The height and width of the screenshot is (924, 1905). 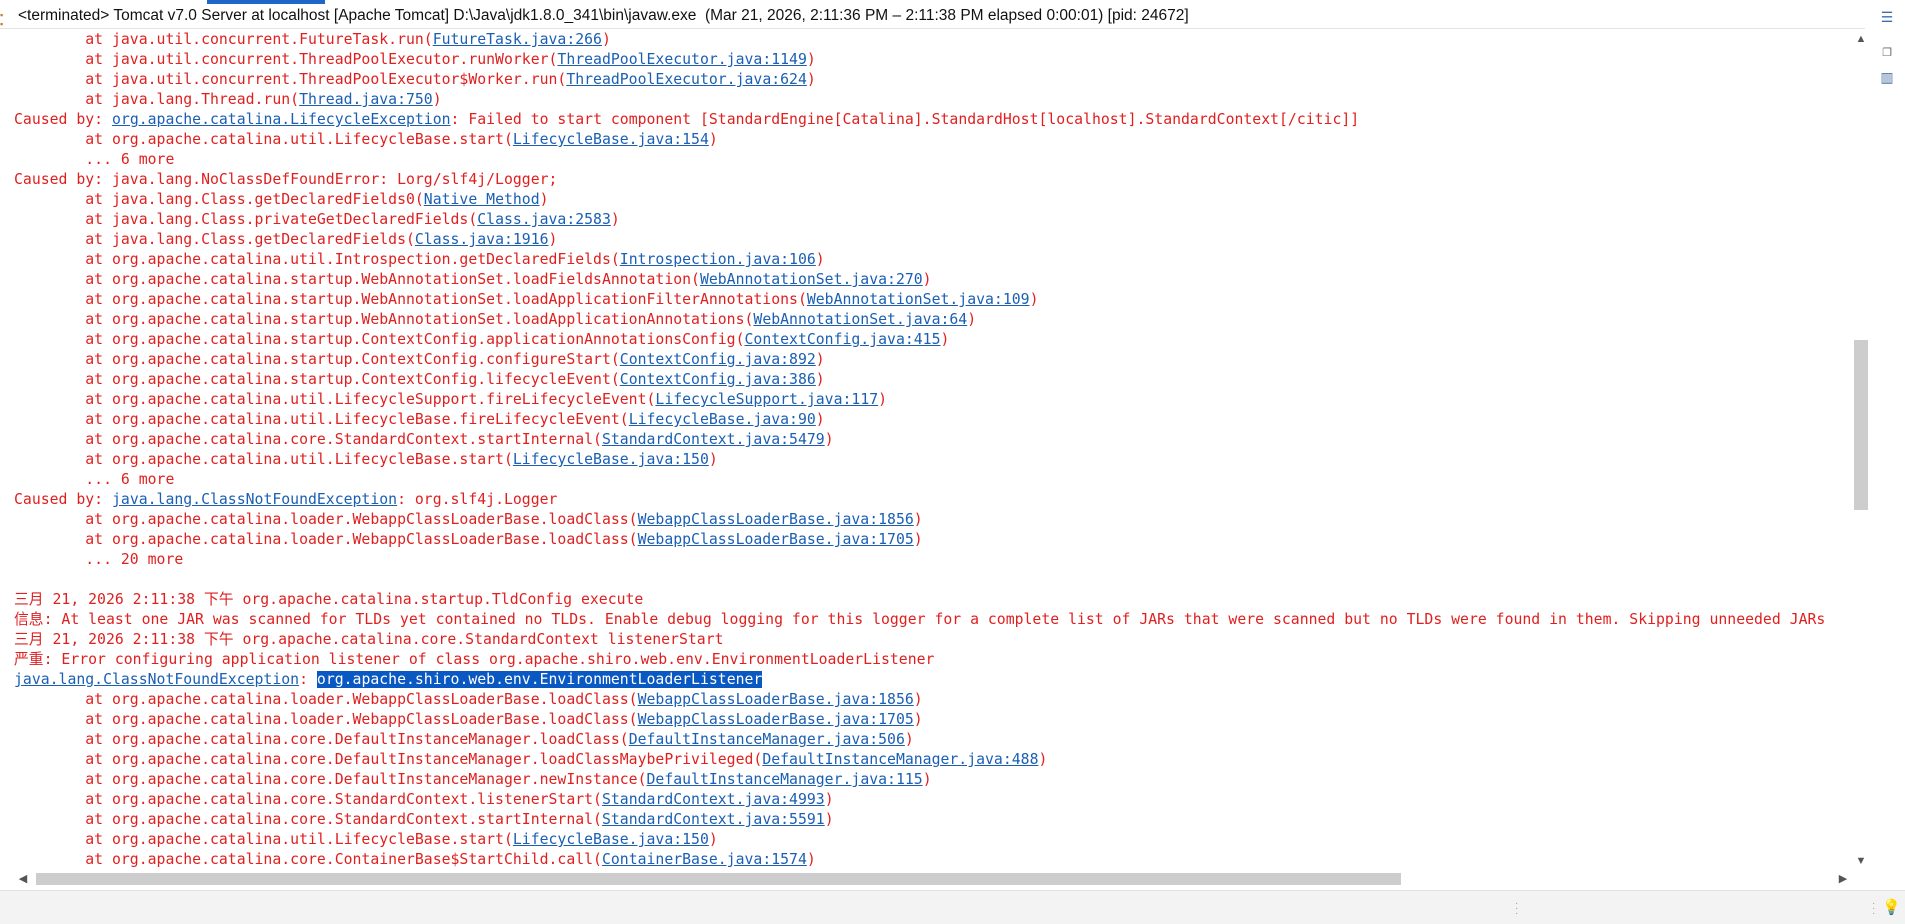 I want to click on vertical-scroll-thumb, so click(x=1861, y=425).